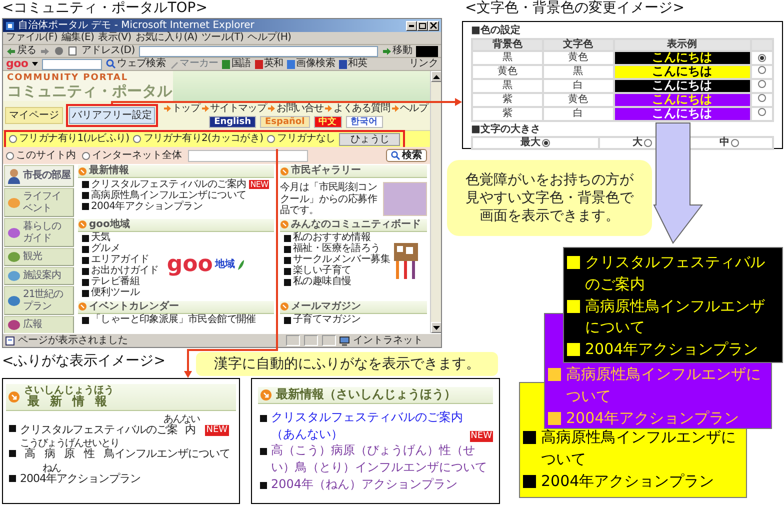 The image size is (784, 506). What do you see at coordinates (166, 38) in the screenshot?
I see `menu-item: お気に入り(A)` at bounding box center [166, 38].